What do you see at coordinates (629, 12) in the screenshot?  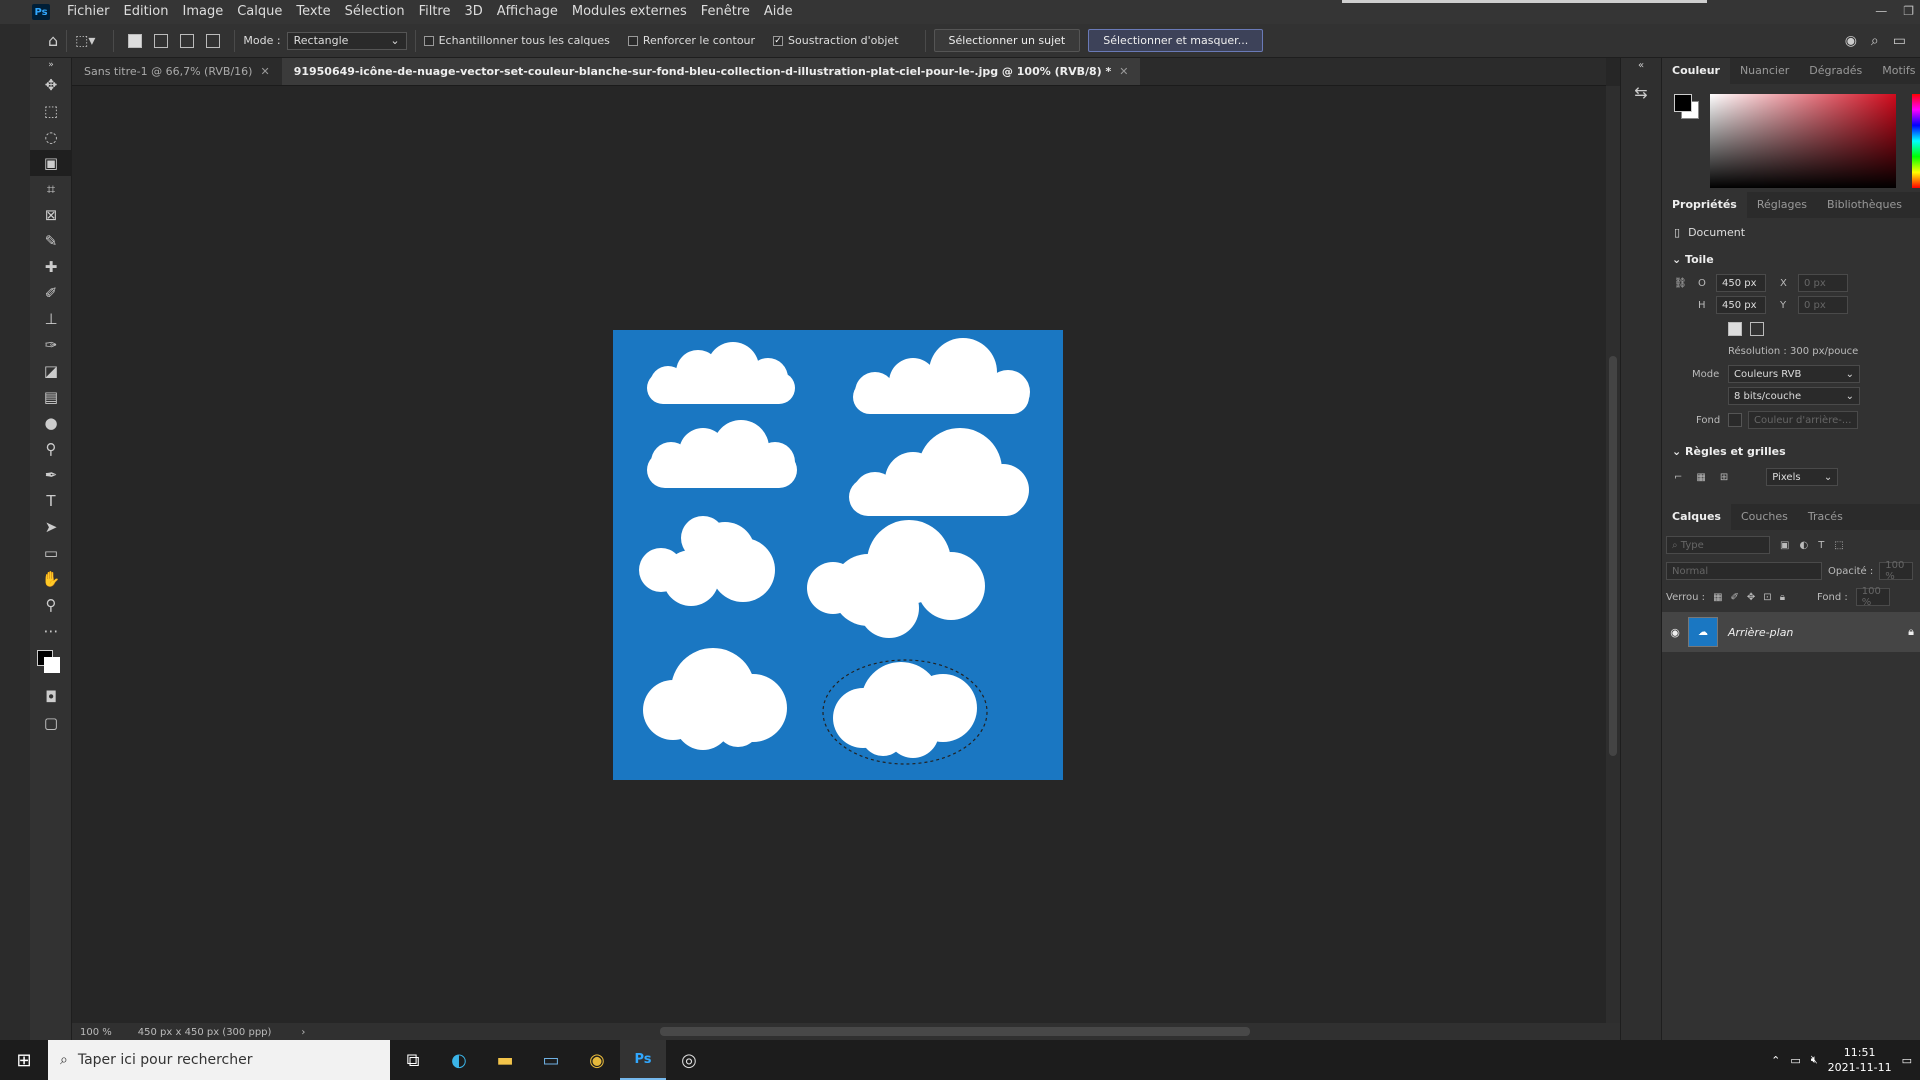 I see `menu-modules: Modules externes` at bounding box center [629, 12].